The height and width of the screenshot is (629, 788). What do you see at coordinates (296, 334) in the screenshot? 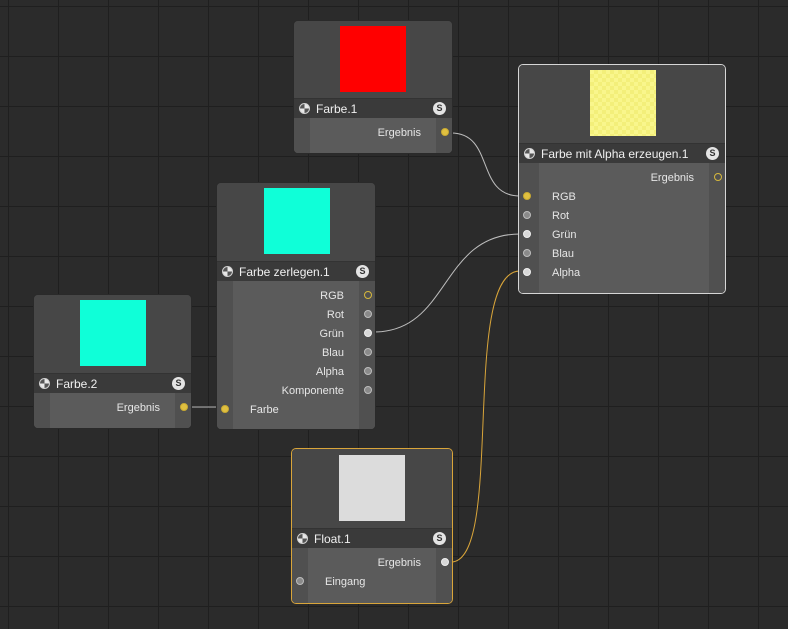
I see `output-row-gruen: Grün` at bounding box center [296, 334].